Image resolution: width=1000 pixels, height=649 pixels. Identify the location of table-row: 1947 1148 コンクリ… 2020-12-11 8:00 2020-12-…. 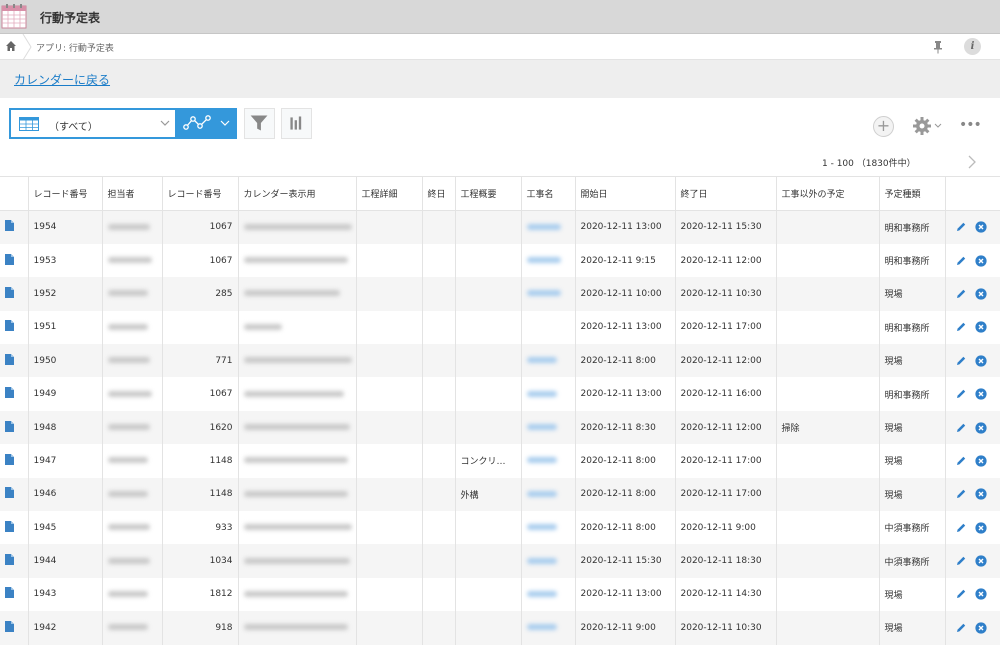
(500, 461).